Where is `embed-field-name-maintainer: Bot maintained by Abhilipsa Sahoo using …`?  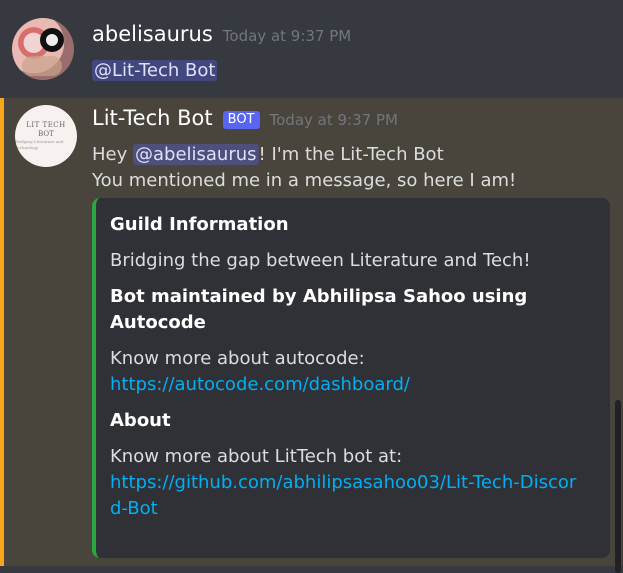
embed-field-name-maintainer: Bot maintained by Abhilipsa Sahoo using … is located at coordinates (319, 309).